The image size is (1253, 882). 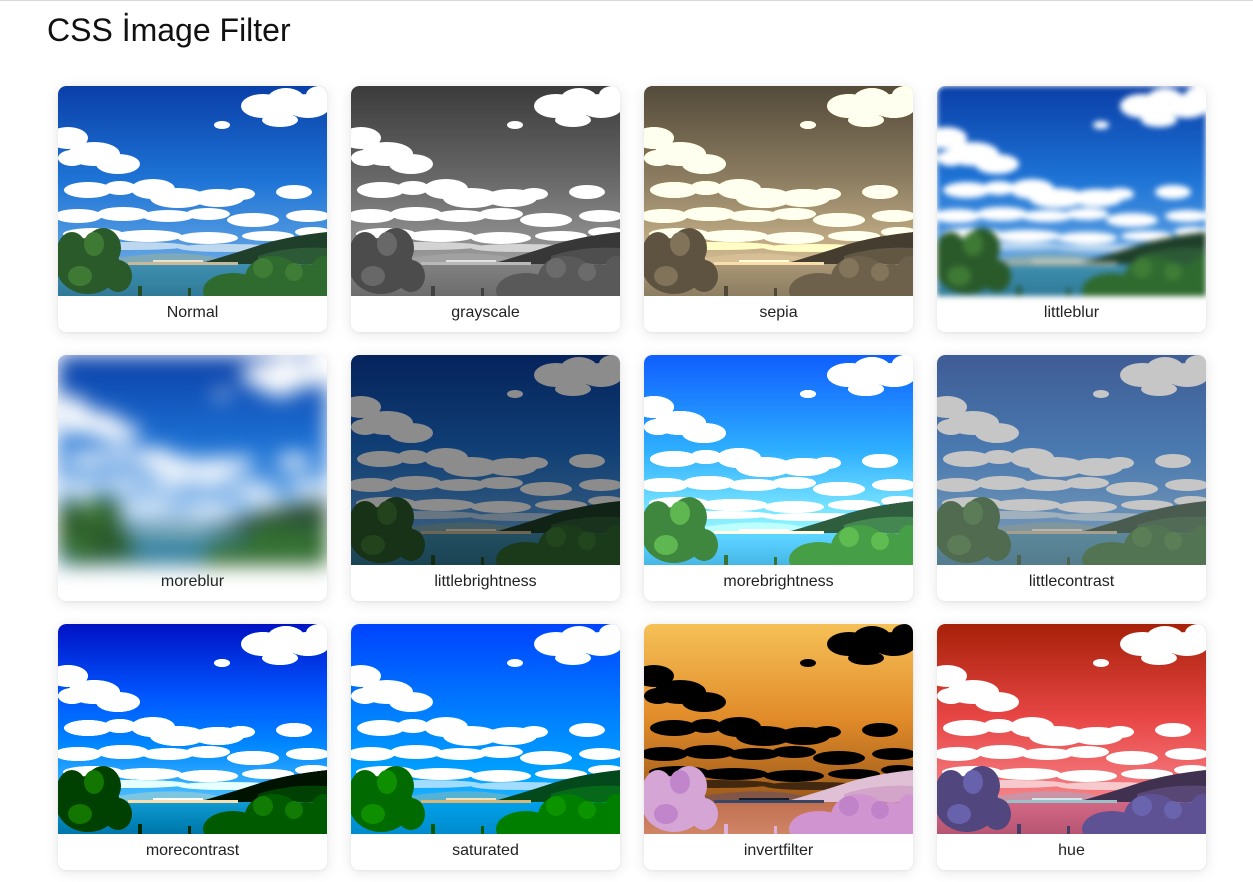 I want to click on filter-label: littleblur, so click(x=1071, y=312).